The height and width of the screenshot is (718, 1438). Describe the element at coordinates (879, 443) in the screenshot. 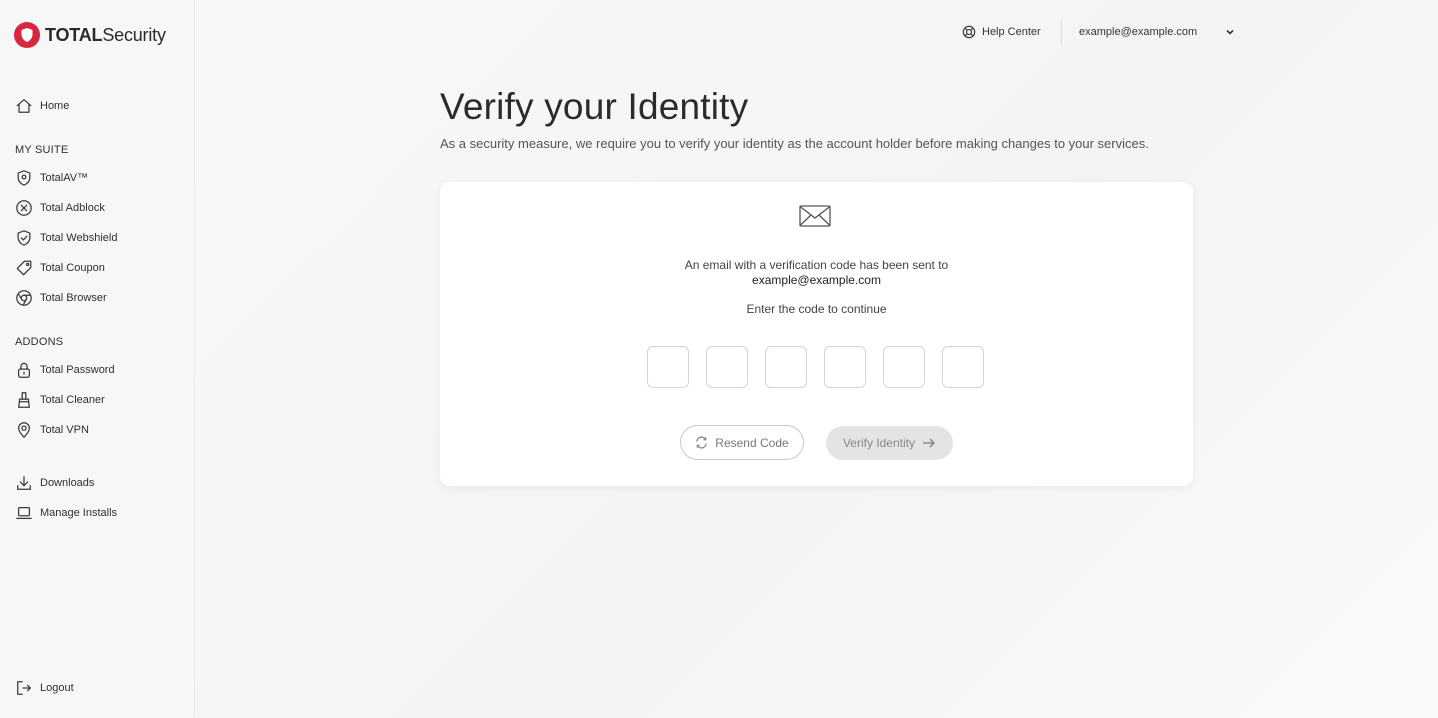

I see `verify-identity-label: Verify Identity` at that location.